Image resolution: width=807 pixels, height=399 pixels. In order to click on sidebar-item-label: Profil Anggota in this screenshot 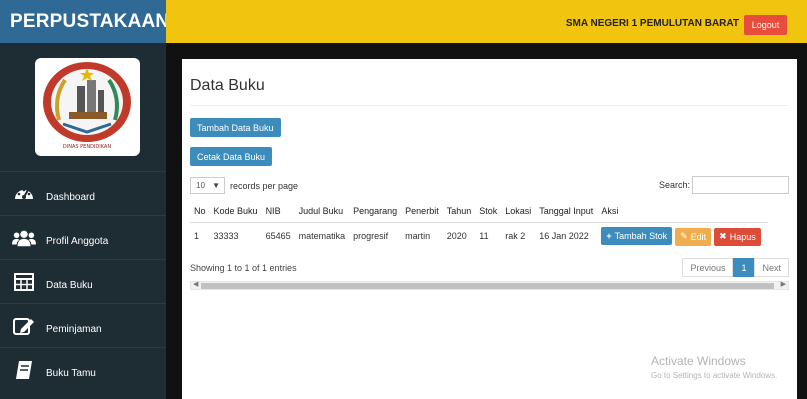, I will do `click(77, 241)`.